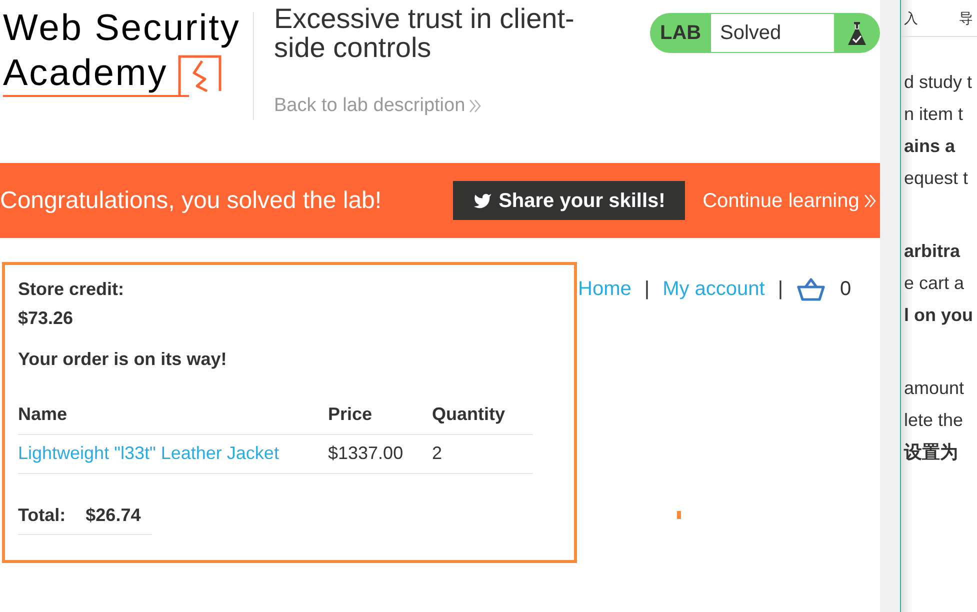 Image resolution: width=977 pixels, height=612 pixels. Describe the element at coordinates (46, 318) in the screenshot. I see `store-credit-value: $73.26` at that location.